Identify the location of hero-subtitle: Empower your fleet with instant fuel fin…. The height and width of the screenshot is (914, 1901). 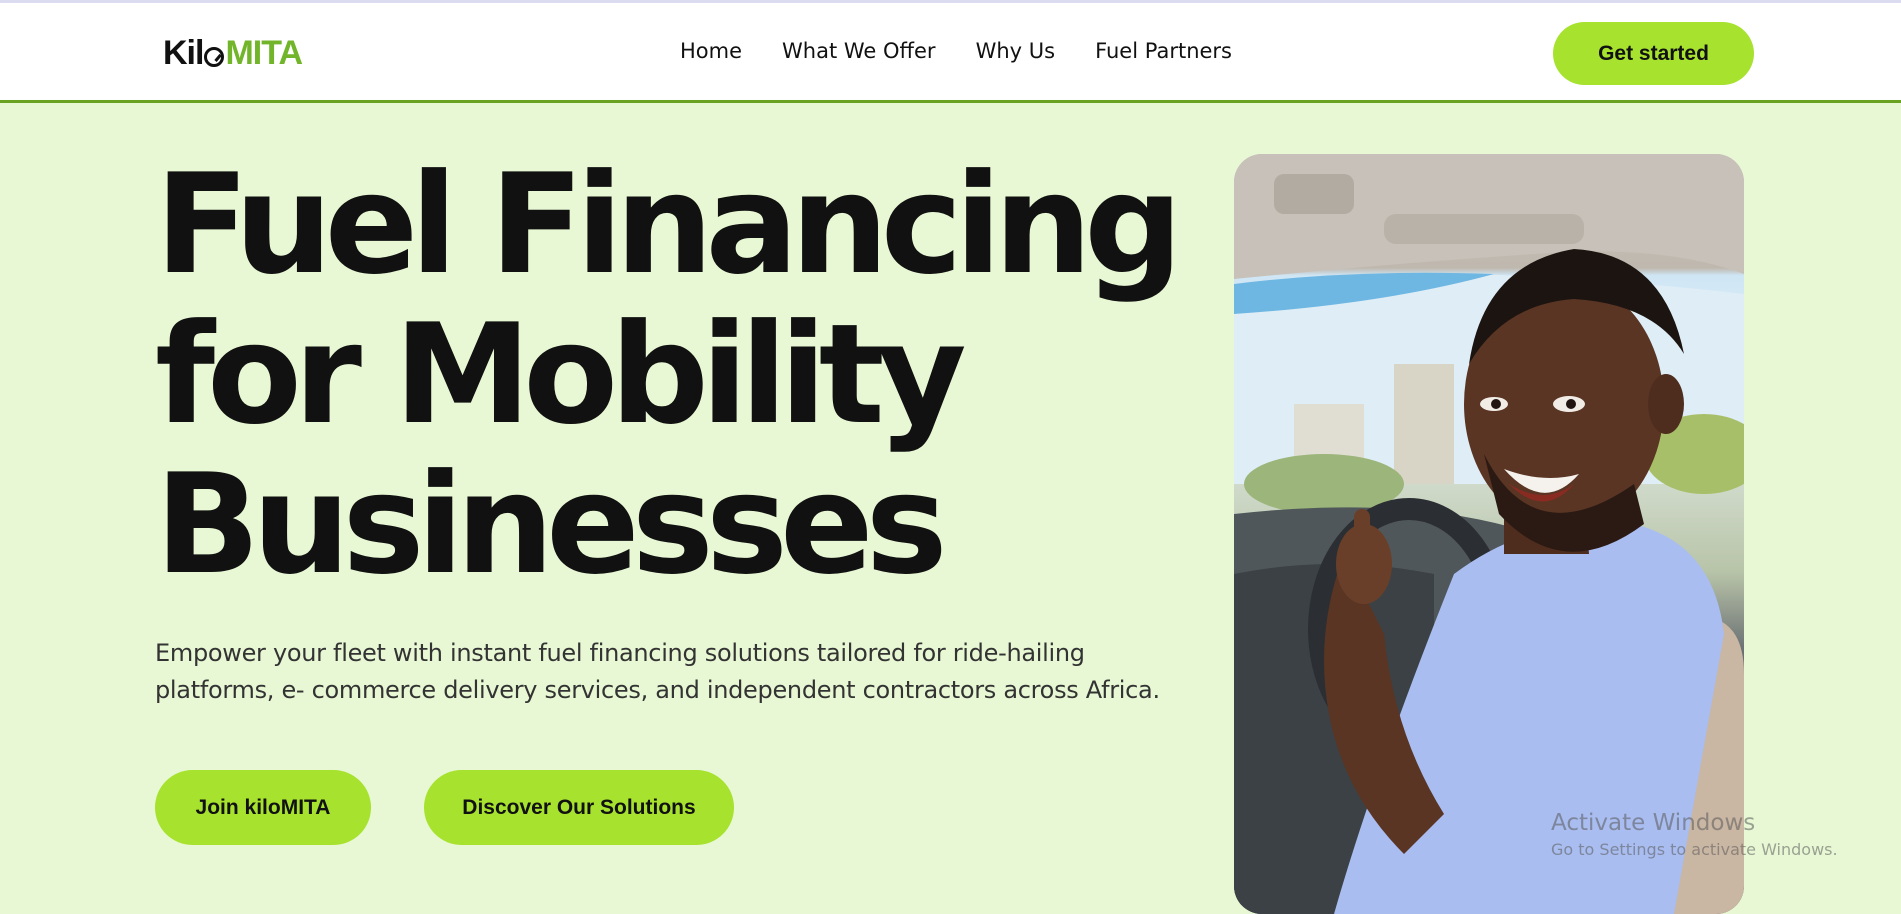
(685, 672).